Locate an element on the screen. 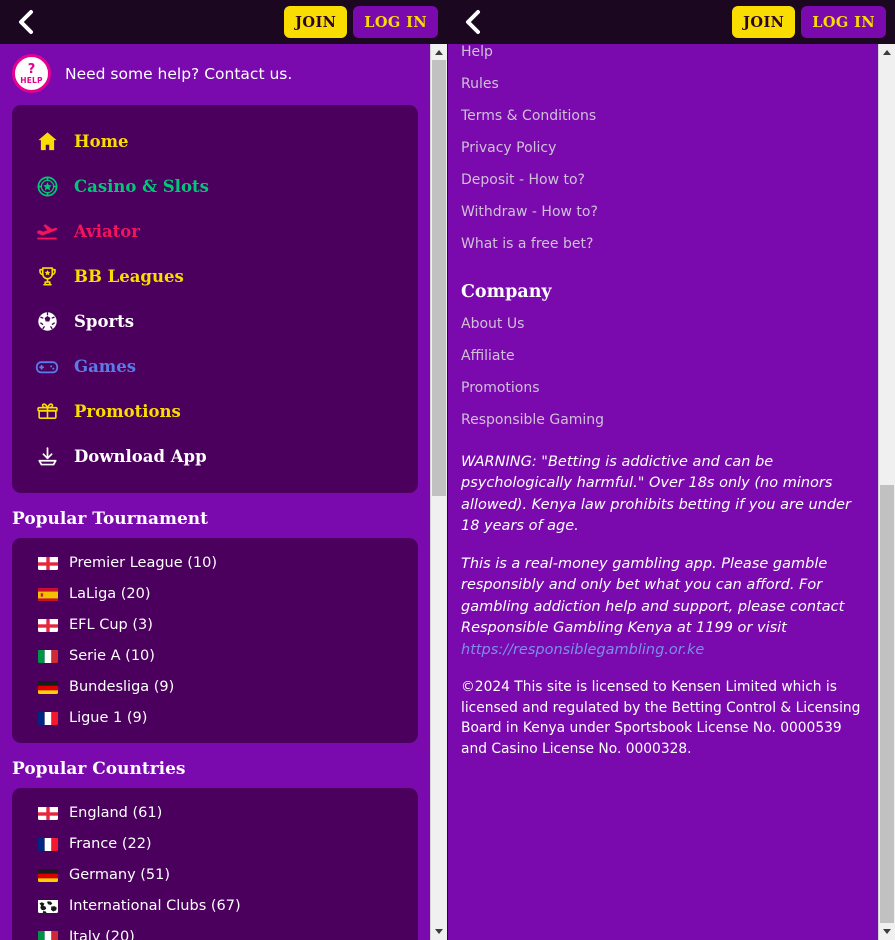  footer-link-promotions: Promotions is located at coordinates (662, 388).